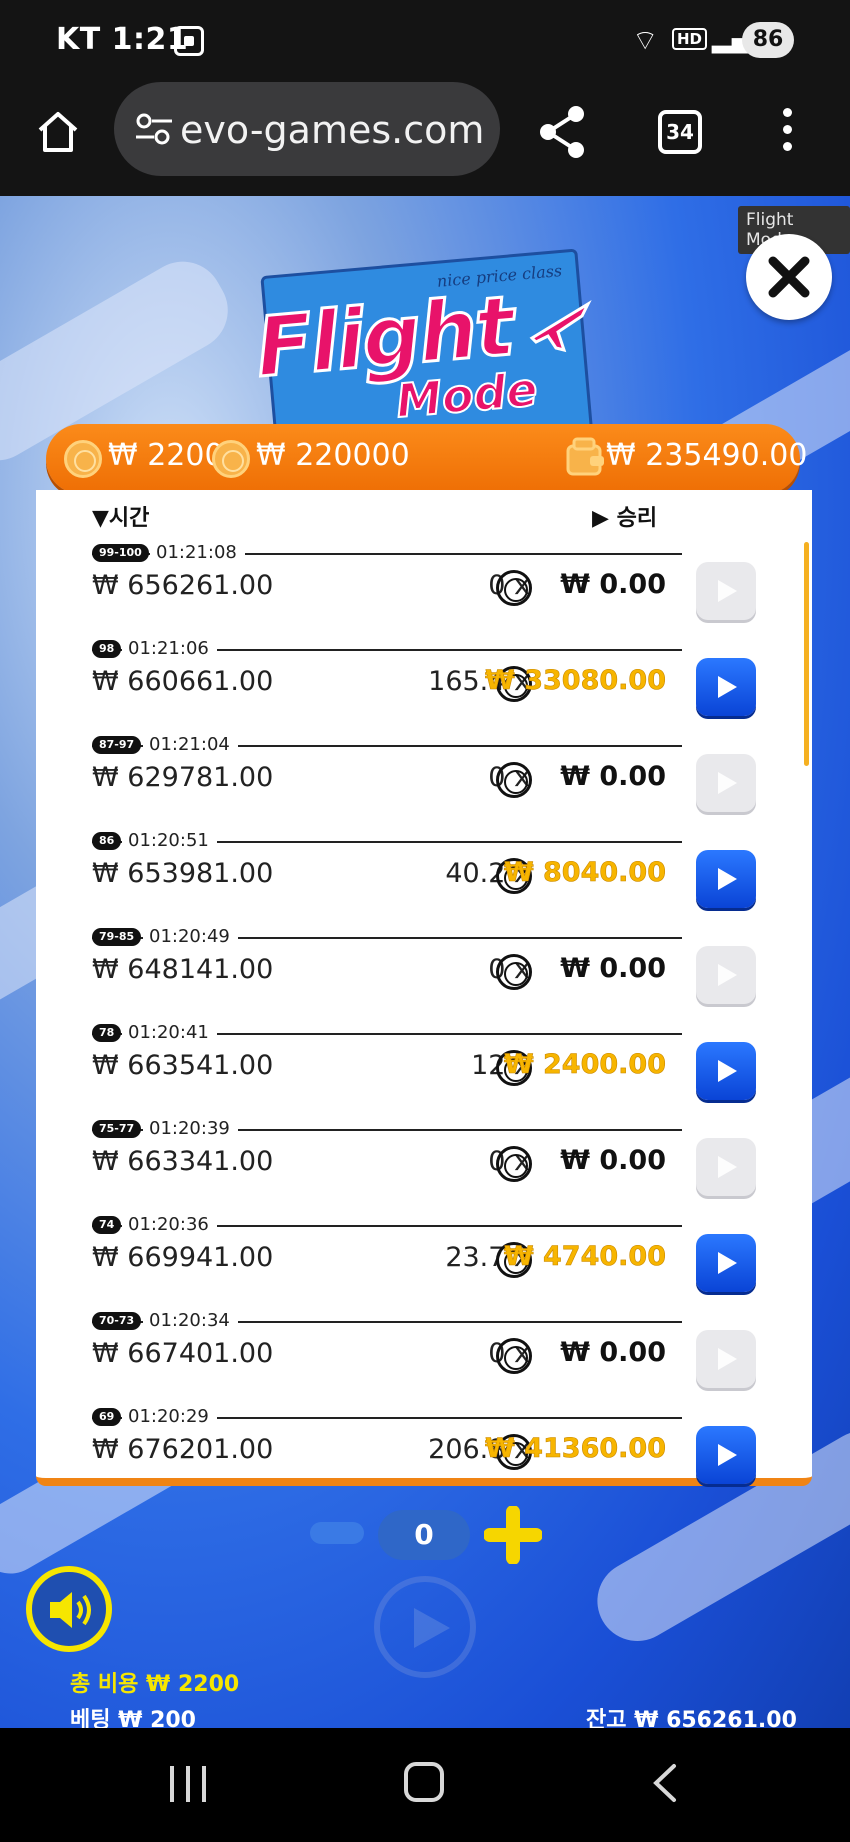 This screenshot has height=1842, width=850. Describe the element at coordinates (562, 132) in the screenshot. I see `share-icon` at that location.